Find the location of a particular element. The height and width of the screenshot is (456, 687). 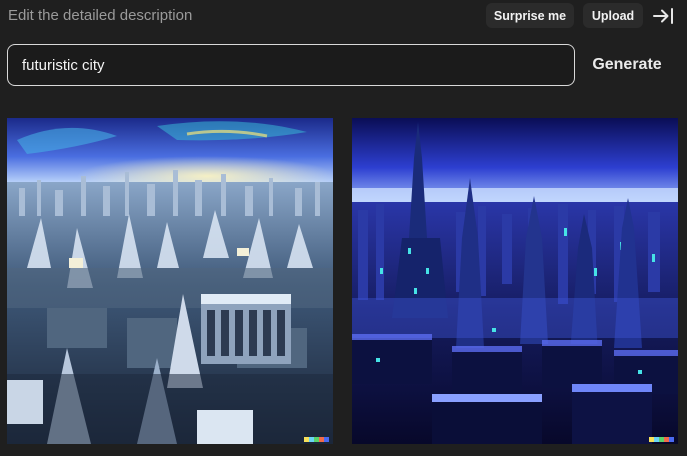

surprise-me-button: Surprise me is located at coordinates (530, 15).